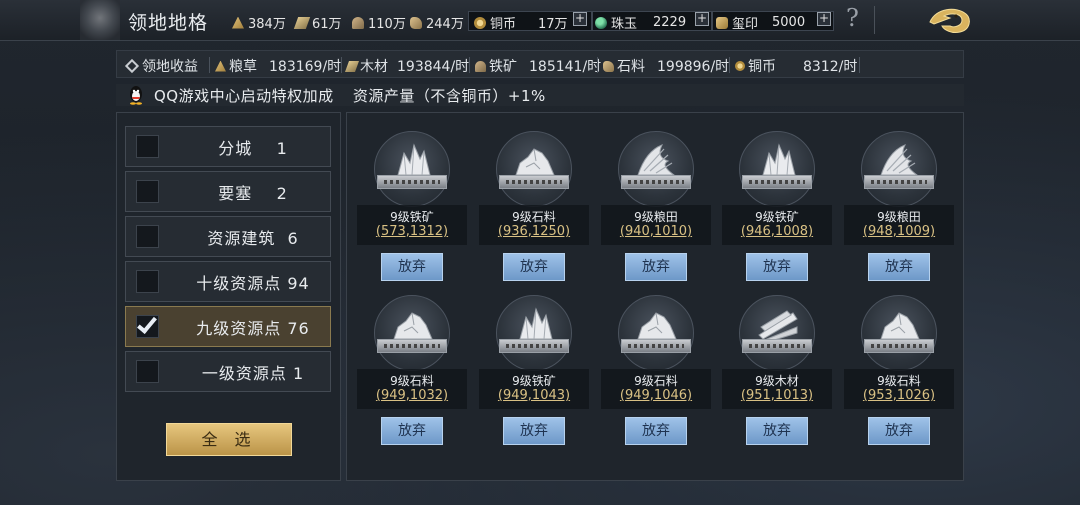 The height and width of the screenshot is (505, 1080). What do you see at coordinates (760, 22) in the screenshot?
I see `seal-currency: 玺印 5000` at bounding box center [760, 22].